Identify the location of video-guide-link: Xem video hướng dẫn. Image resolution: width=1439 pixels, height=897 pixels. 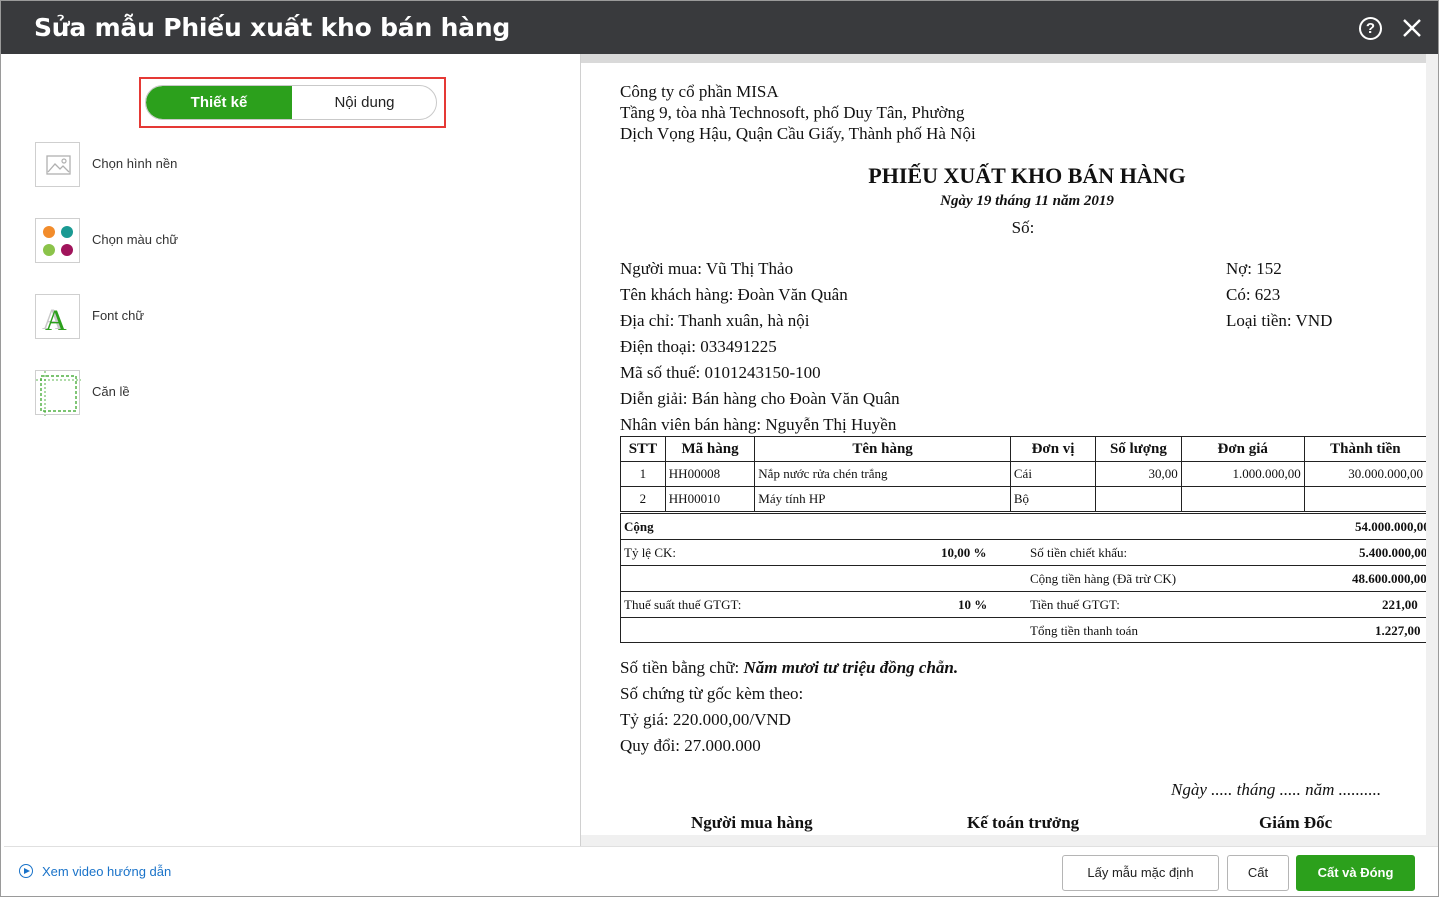
(95, 871).